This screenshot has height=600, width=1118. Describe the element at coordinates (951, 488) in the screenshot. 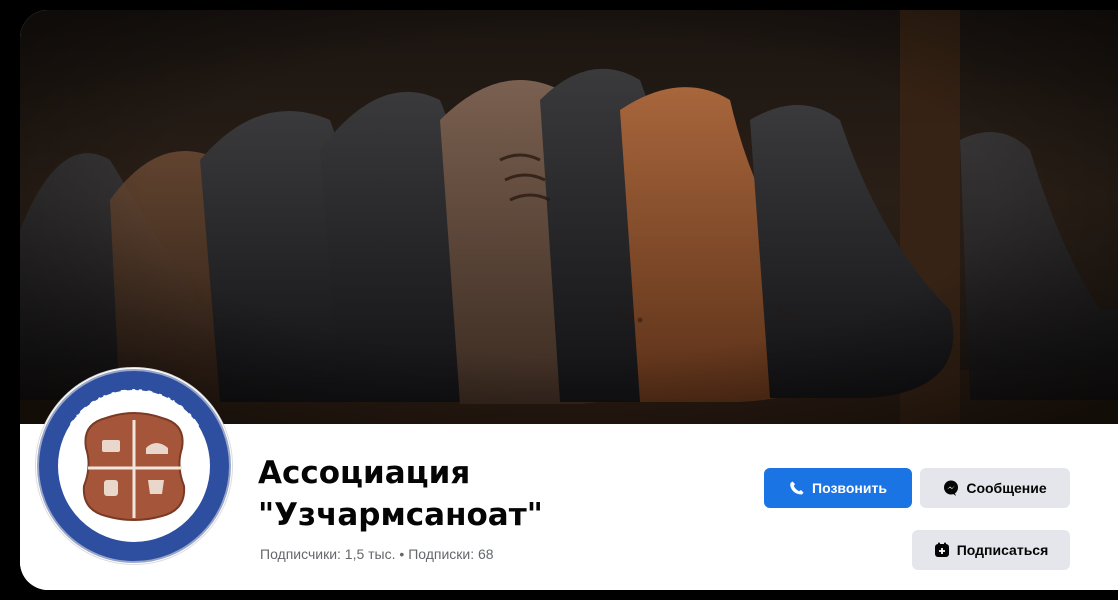

I see `messenger-icon` at that location.